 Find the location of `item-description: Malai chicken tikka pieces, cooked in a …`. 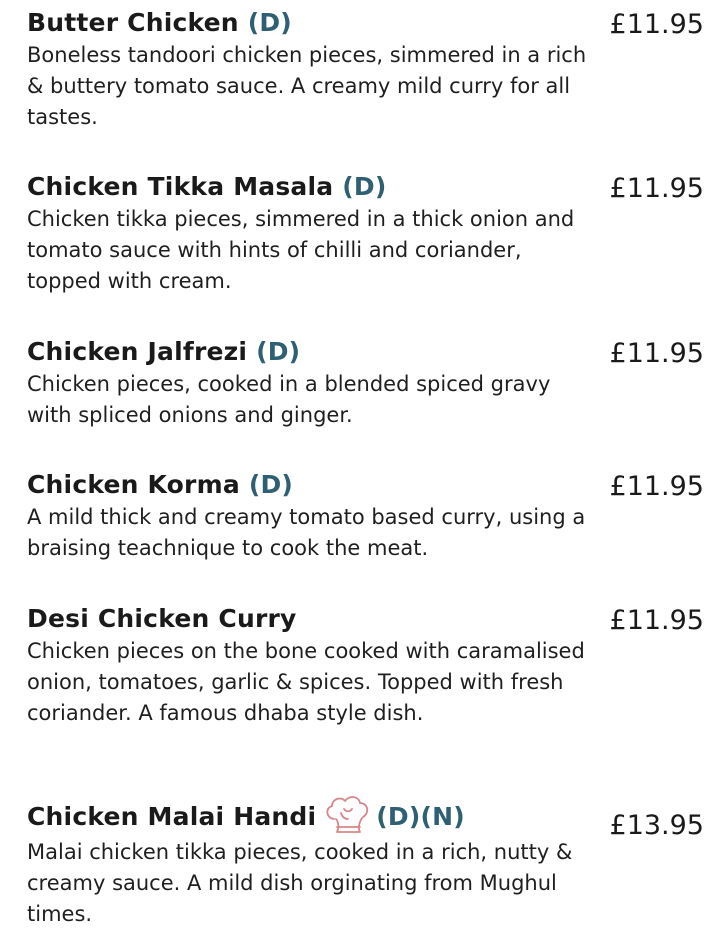

item-description: Malai chicken tikka pieces, cooked in a … is located at coordinates (300, 883).